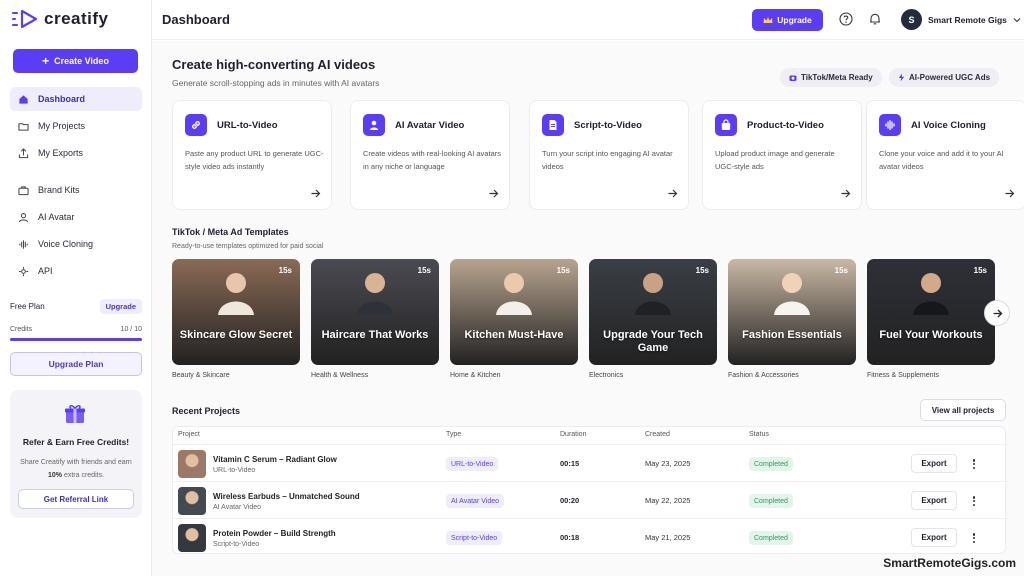 This screenshot has width=1024, height=576. What do you see at coordinates (206, 411) in the screenshot?
I see `recent-projects-title: Recent Projects` at bounding box center [206, 411].